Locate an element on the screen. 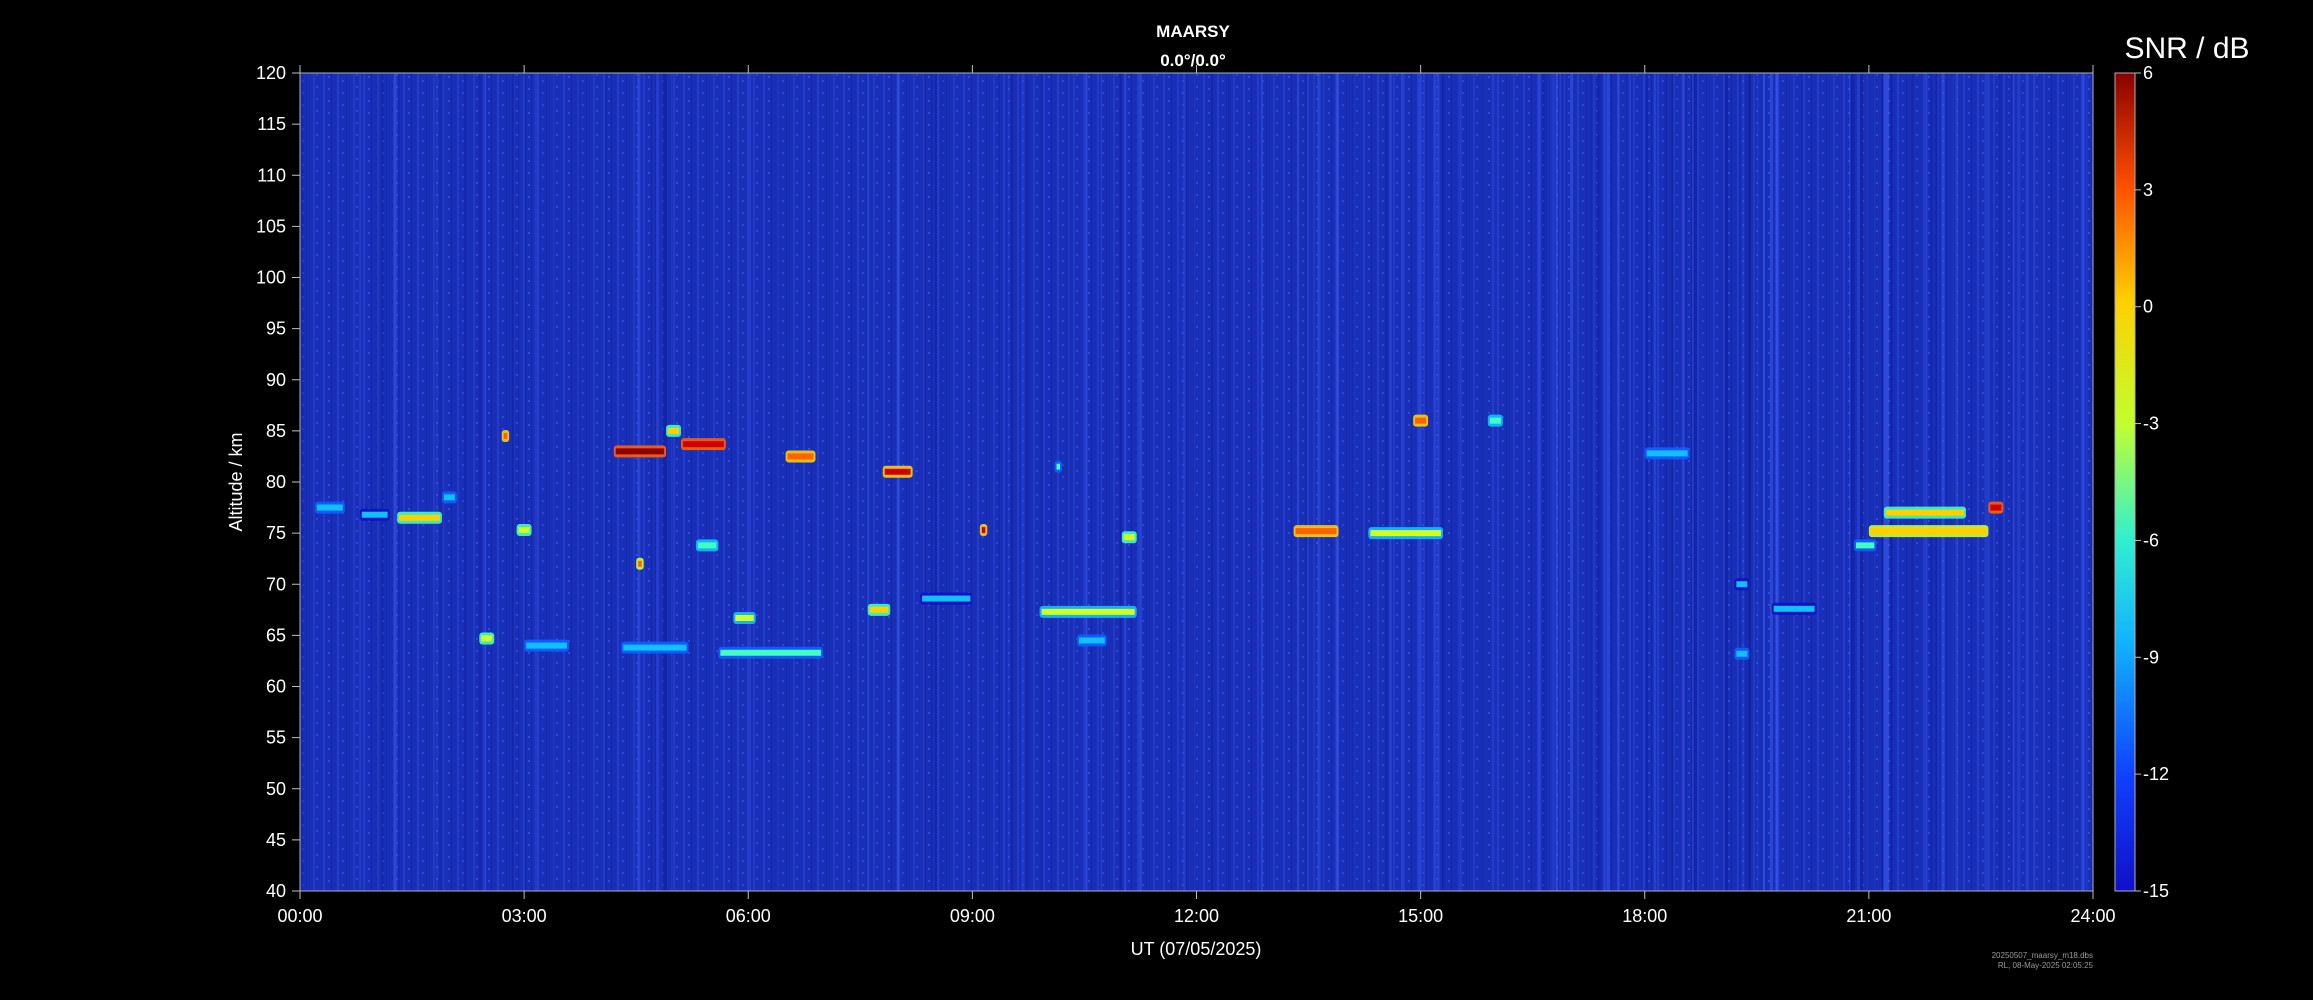  y-tick-label: 120 is located at coordinates (271, 73).